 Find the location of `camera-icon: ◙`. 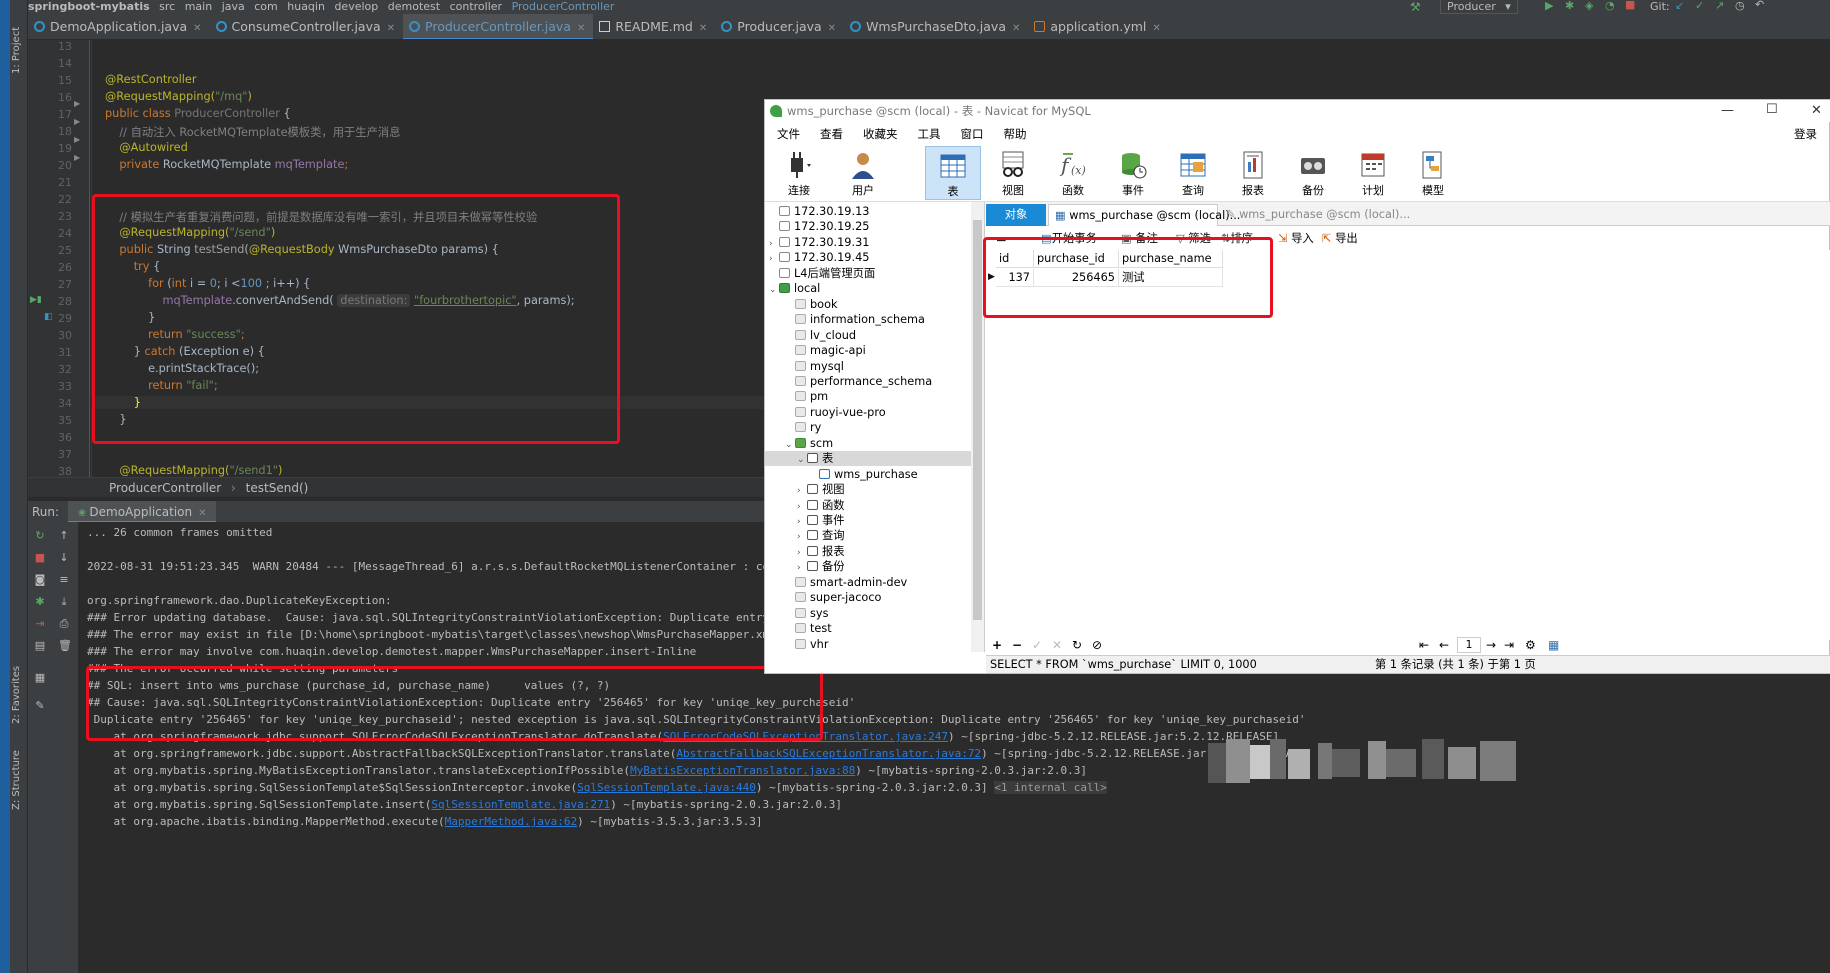

camera-icon: ◙ is located at coordinates (40, 580).